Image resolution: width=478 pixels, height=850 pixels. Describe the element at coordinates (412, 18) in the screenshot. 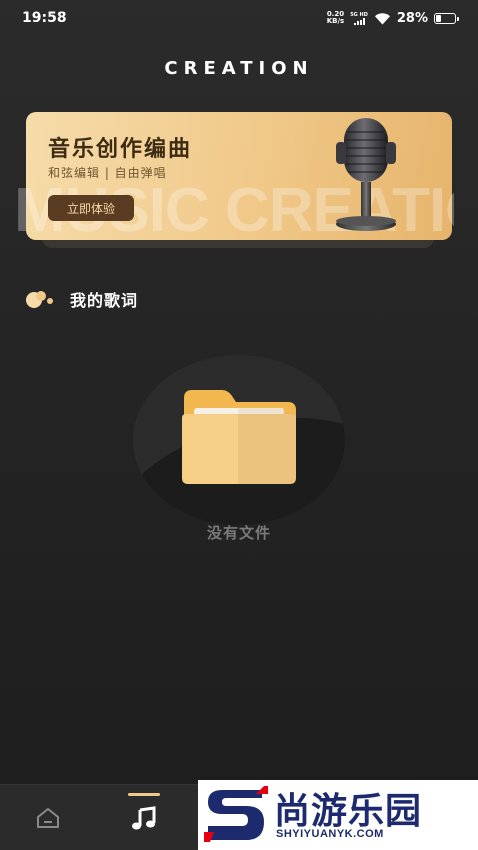

I see `battery-percent: 28%` at that location.